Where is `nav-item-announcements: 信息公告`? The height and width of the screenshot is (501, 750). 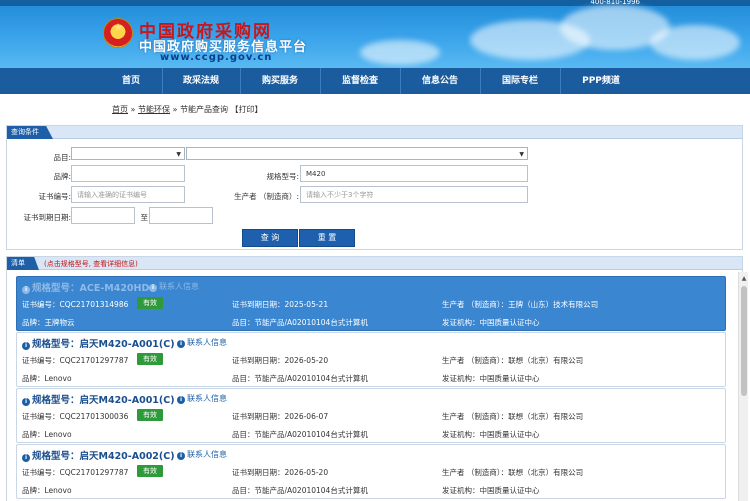
nav-item-announcements: 信息公告 is located at coordinates (440, 81).